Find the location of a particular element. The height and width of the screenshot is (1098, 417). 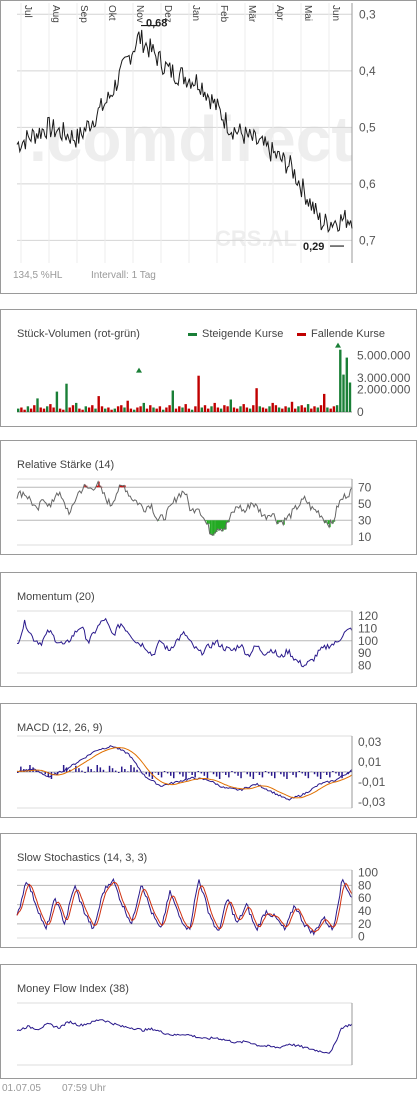

momentum-chart-panel: Momentum (20) 120 110 100 90 80 is located at coordinates (208, 629).